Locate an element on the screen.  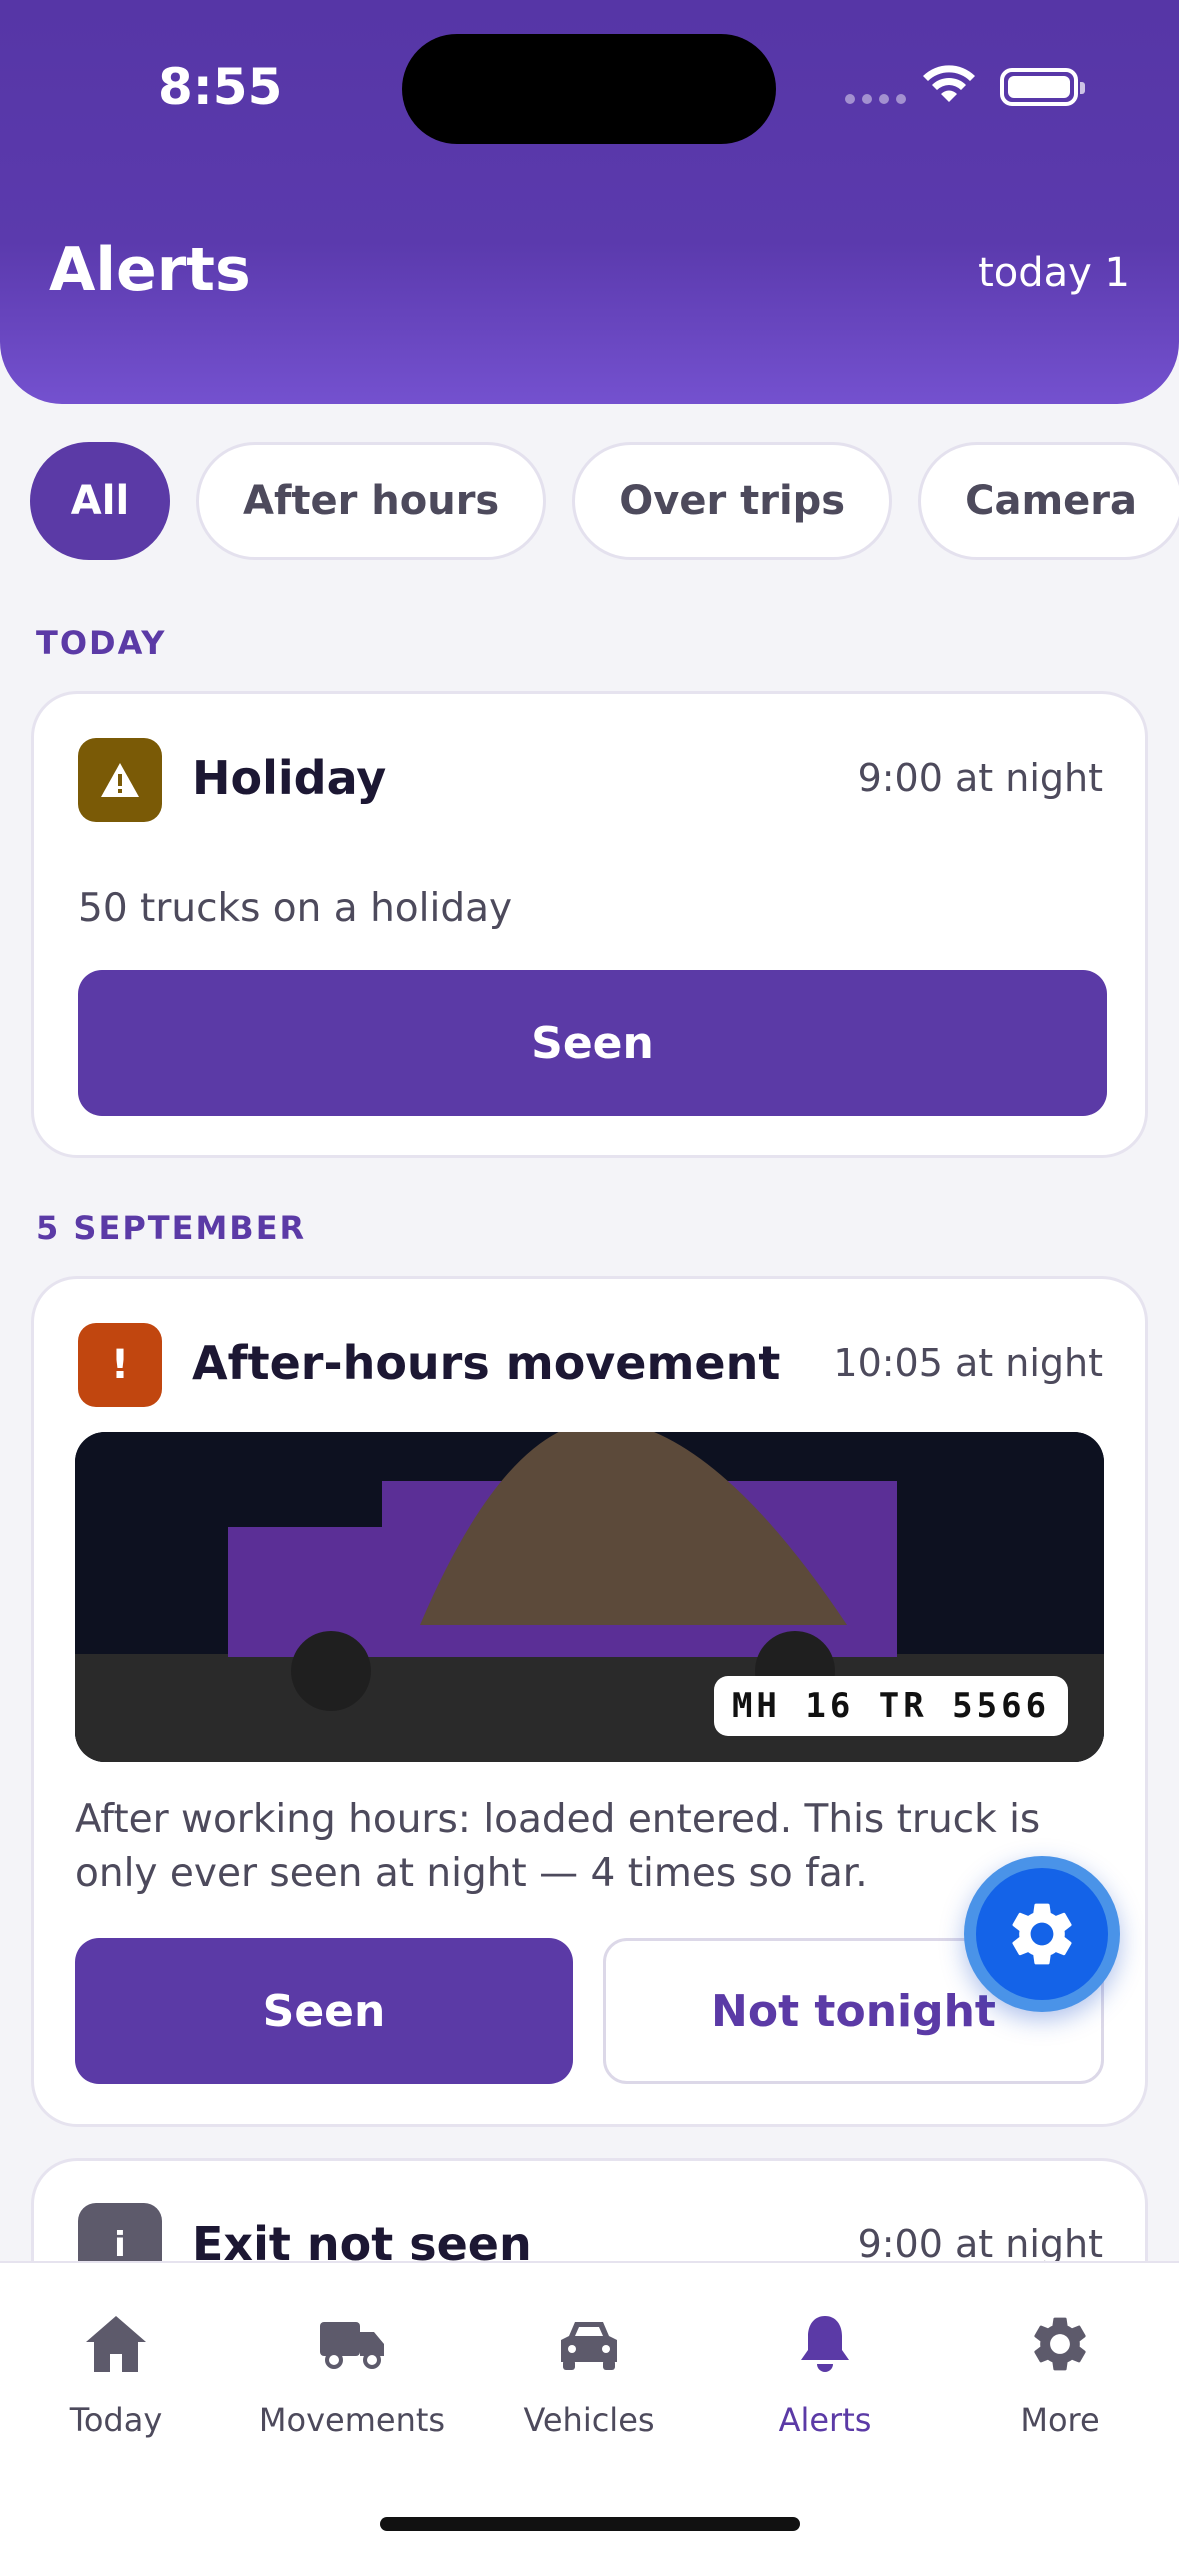
tab-label: Movements is located at coordinates (352, 2420).